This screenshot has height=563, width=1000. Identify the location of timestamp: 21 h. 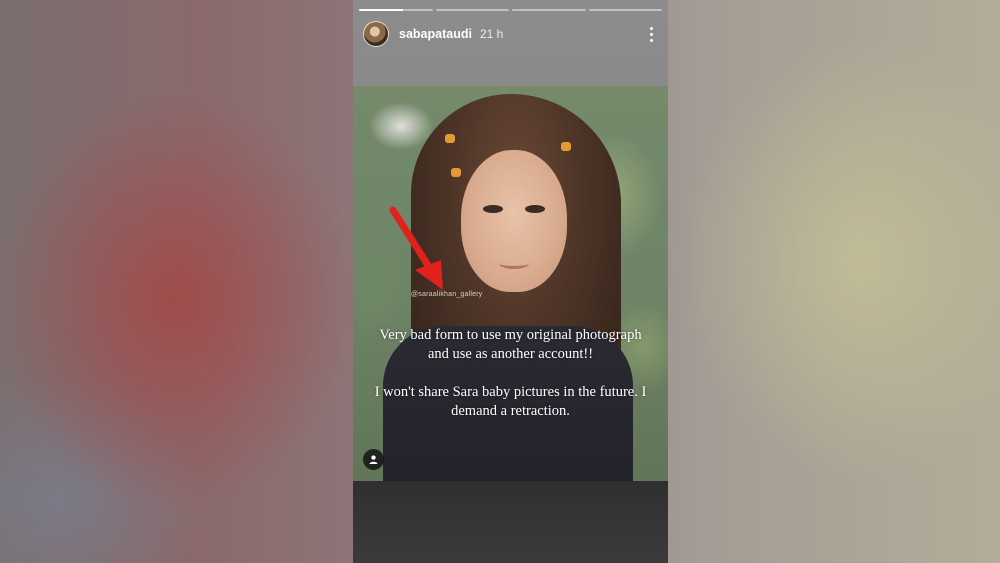
(491, 34).